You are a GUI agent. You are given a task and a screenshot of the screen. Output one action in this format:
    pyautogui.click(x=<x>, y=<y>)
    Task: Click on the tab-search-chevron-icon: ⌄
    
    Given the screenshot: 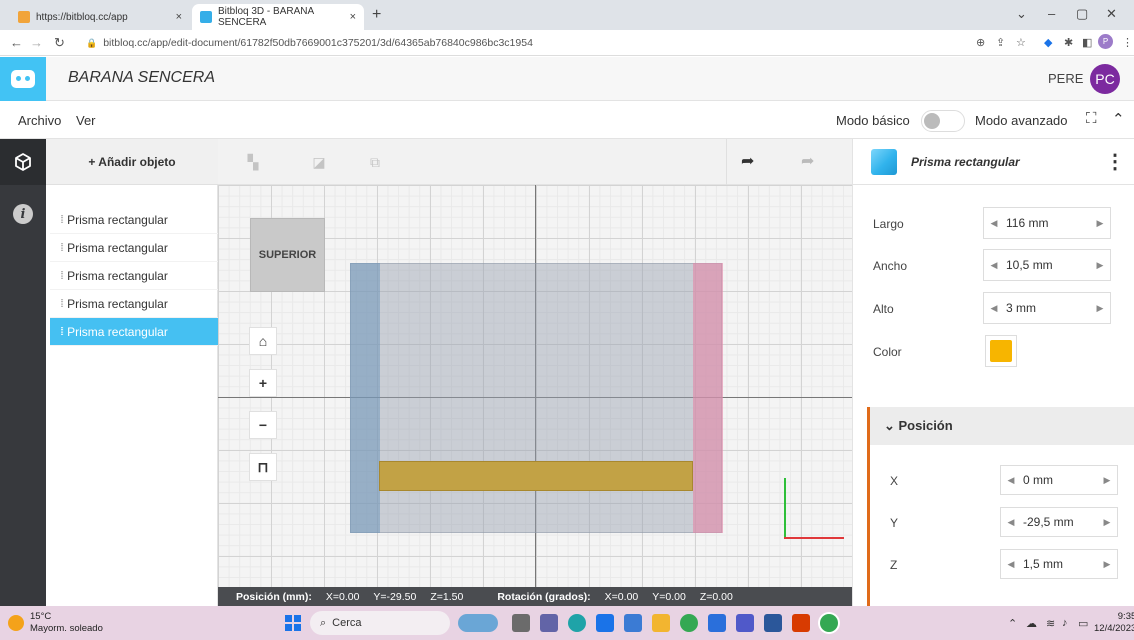 What is the action you would take?
    pyautogui.click(x=1021, y=14)
    